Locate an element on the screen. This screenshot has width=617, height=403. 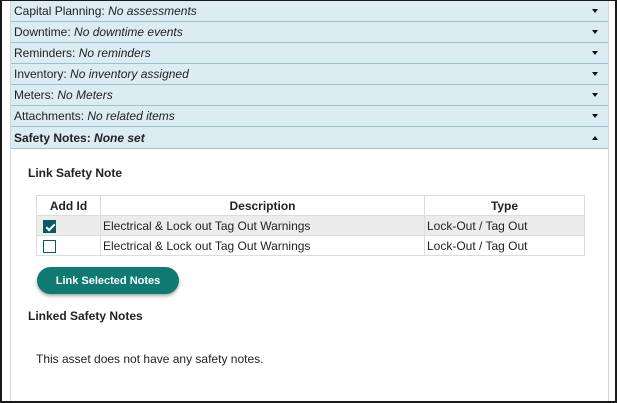
accordion-attachments: Attachments: No related items is located at coordinates (309, 116).